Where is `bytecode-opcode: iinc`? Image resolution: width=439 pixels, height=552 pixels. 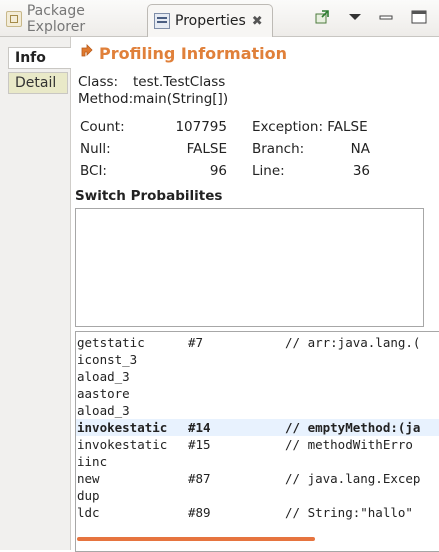 bytecode-opcode: iinc is located at coordinates (92, 461).